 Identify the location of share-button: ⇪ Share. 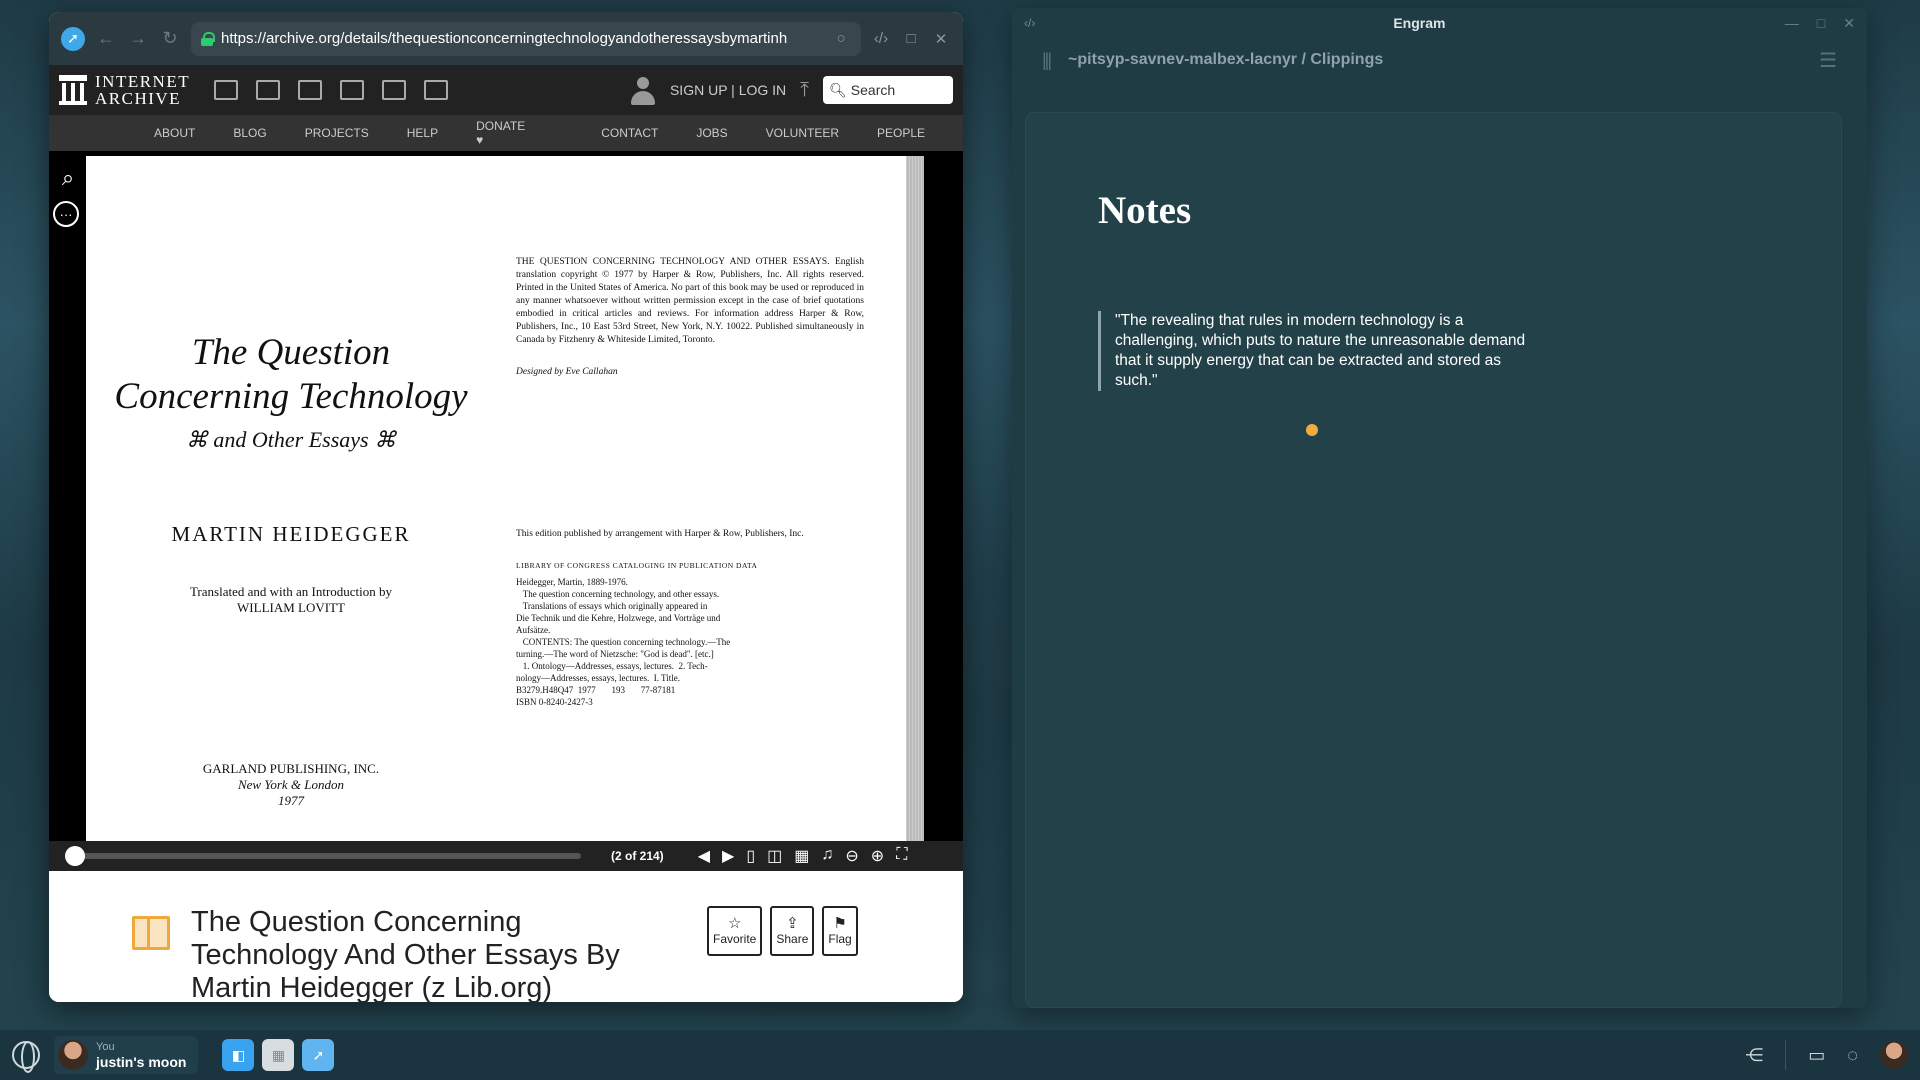
(792, 931).